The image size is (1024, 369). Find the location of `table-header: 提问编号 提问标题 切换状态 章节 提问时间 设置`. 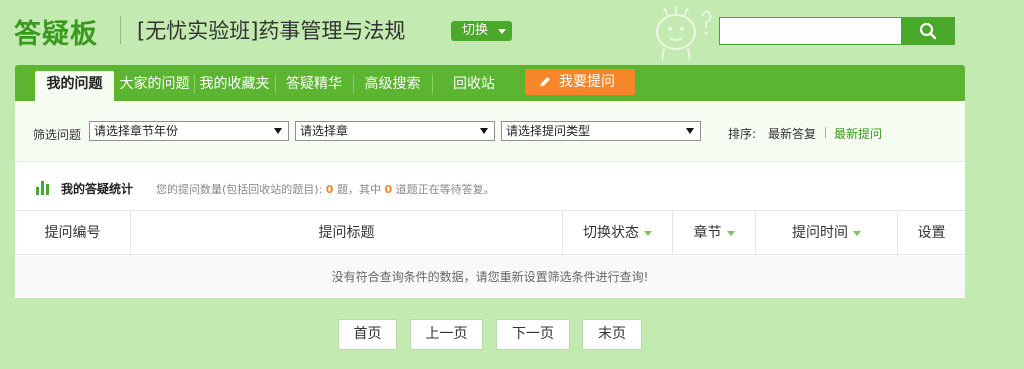

table-header: 提问编号 提问标题 切换状态 章节 提问时间 设置 is located at coordinates (490, 233).